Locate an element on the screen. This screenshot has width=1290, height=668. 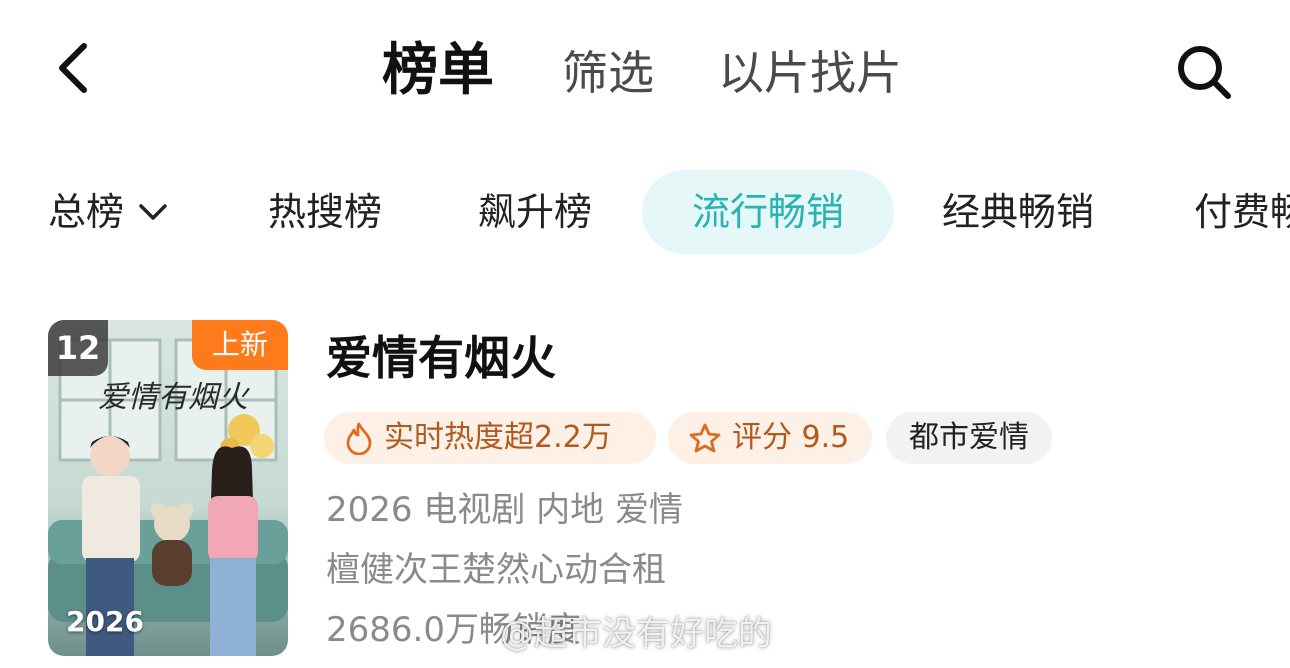
genre-tag: 都市爱情 is located at coordinates (969, 438).